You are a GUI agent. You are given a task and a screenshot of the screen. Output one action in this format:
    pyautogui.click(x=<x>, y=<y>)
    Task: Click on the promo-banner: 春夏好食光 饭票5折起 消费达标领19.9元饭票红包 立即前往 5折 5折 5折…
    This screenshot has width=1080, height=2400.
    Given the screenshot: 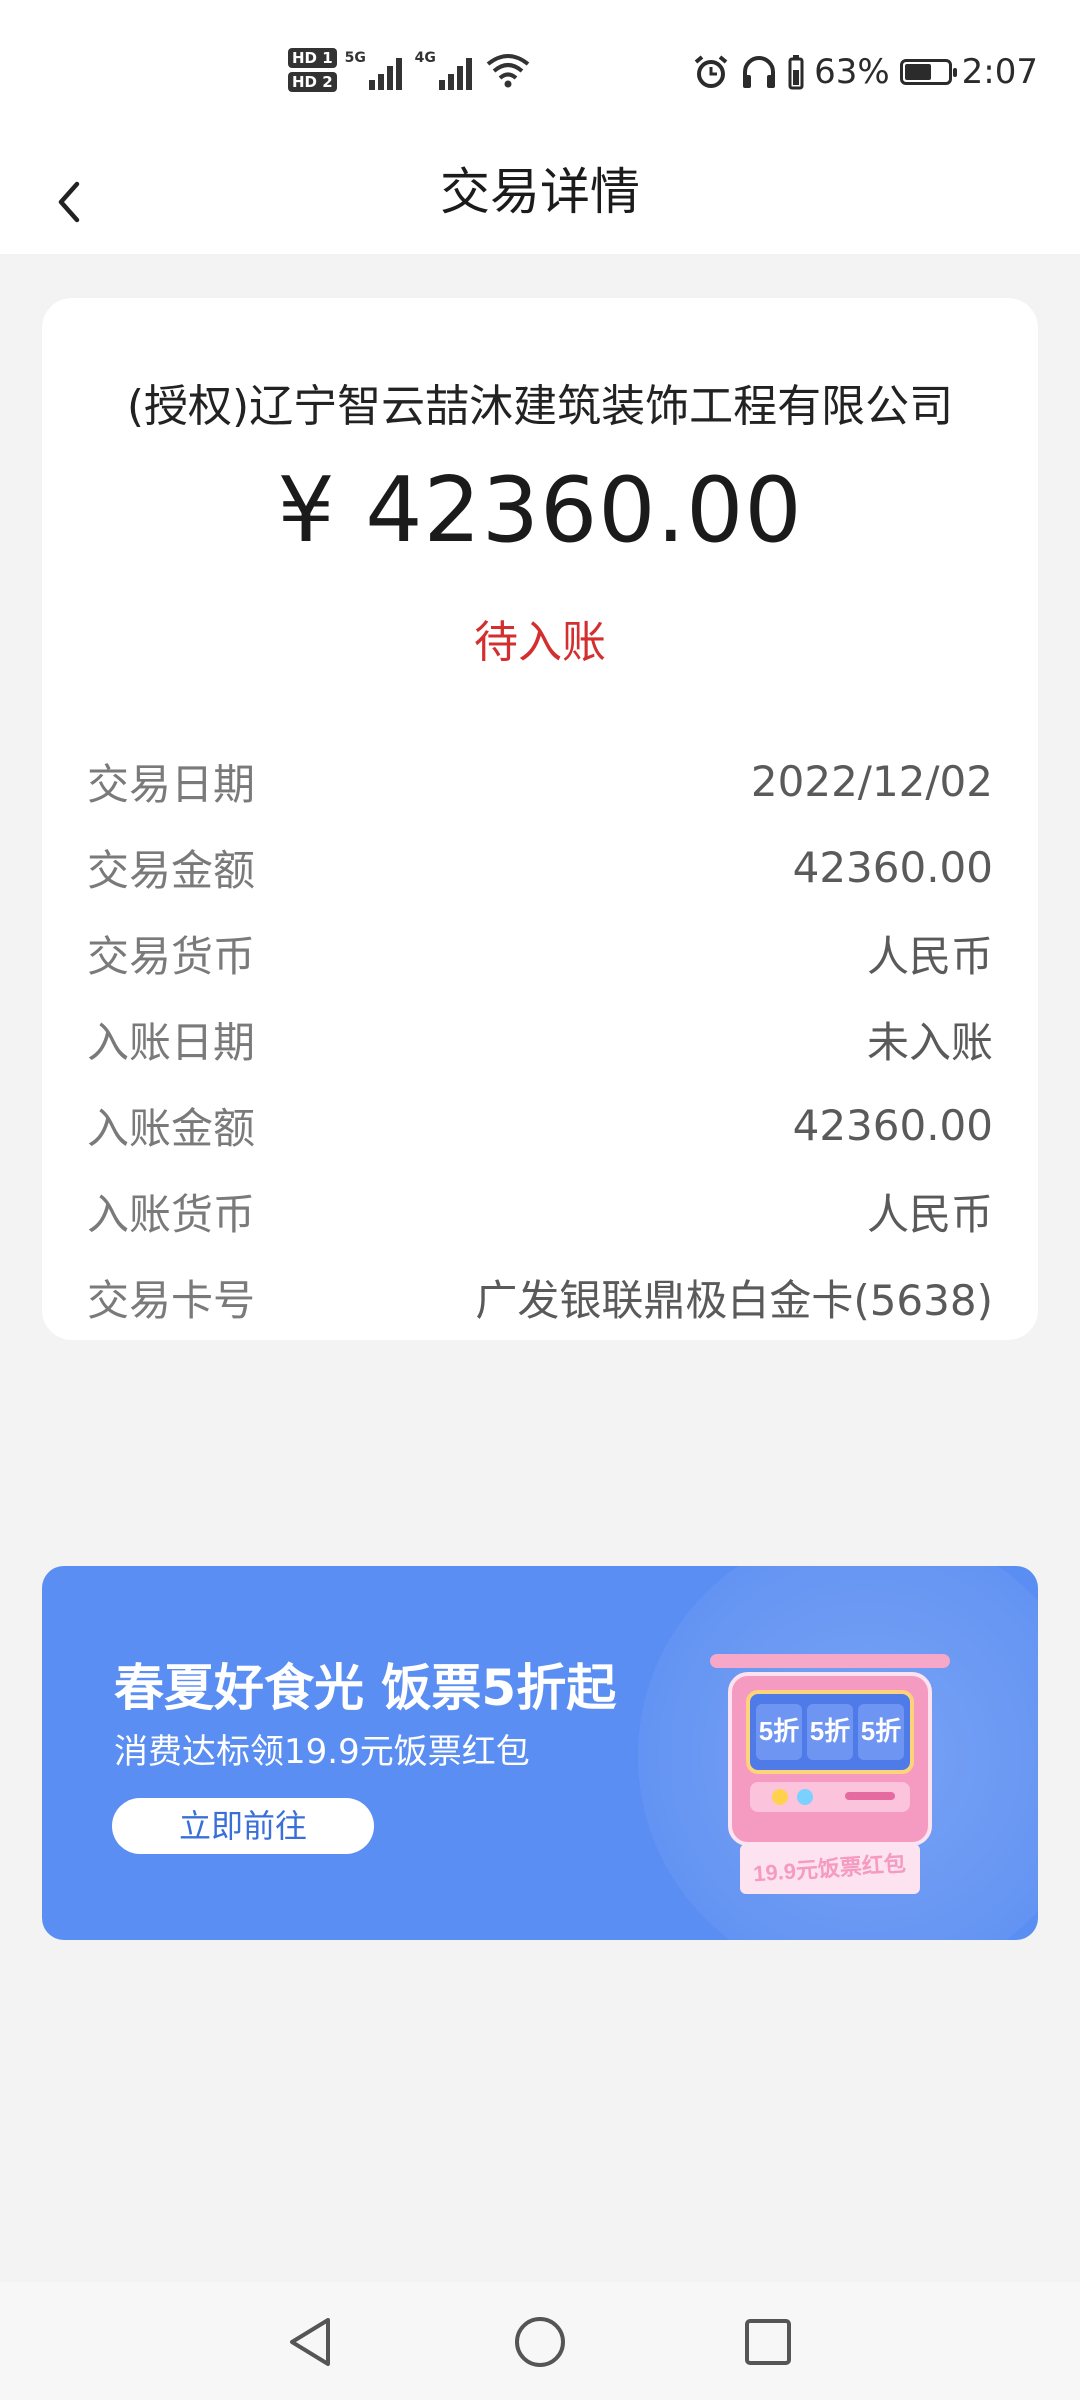 What is the action you would take?
    pyautogui.click(x=540, y=1753)
    